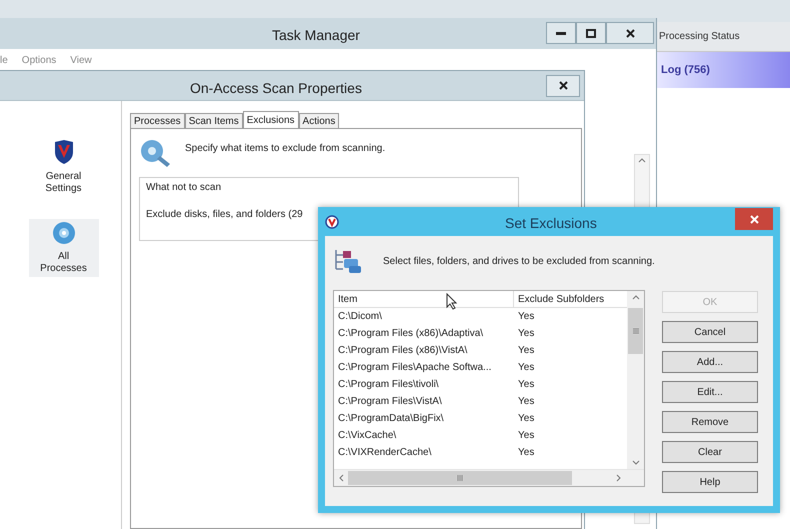  What do you see at coordinates (332, 221) in the screenshot?
I see `app-shield-icon` at bounding box center [332, 221].